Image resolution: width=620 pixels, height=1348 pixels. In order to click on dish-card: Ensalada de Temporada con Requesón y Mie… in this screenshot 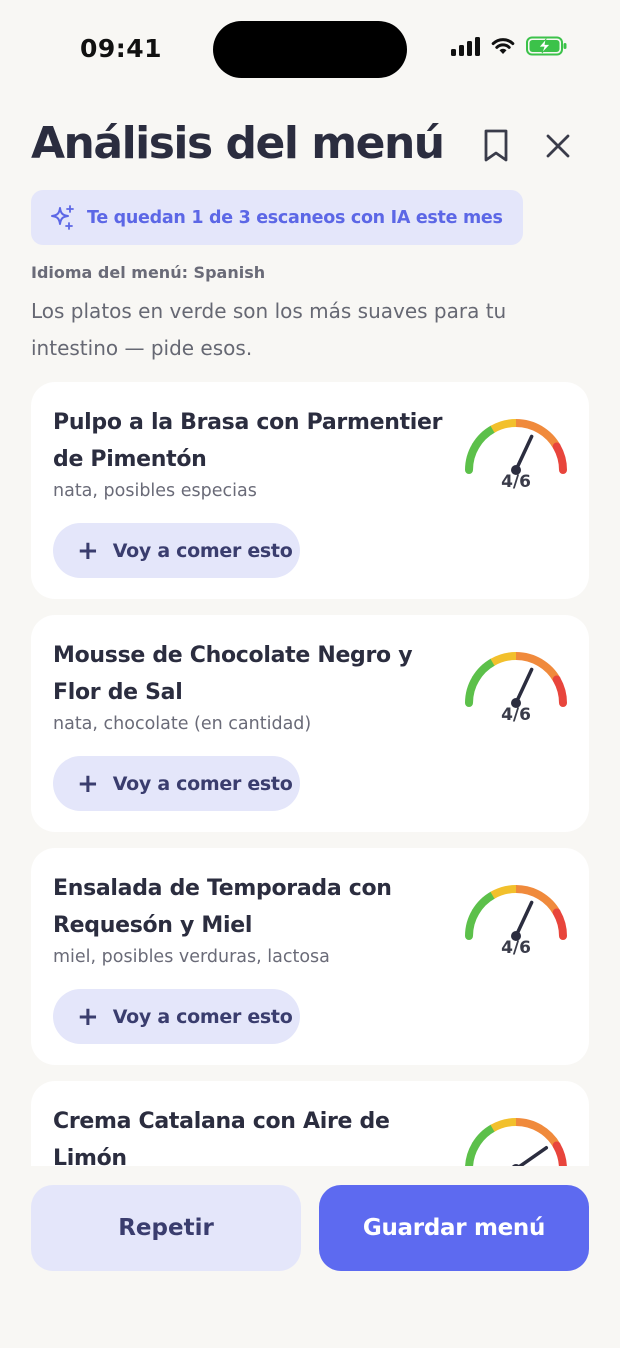, I will do `click(310, 956)`.